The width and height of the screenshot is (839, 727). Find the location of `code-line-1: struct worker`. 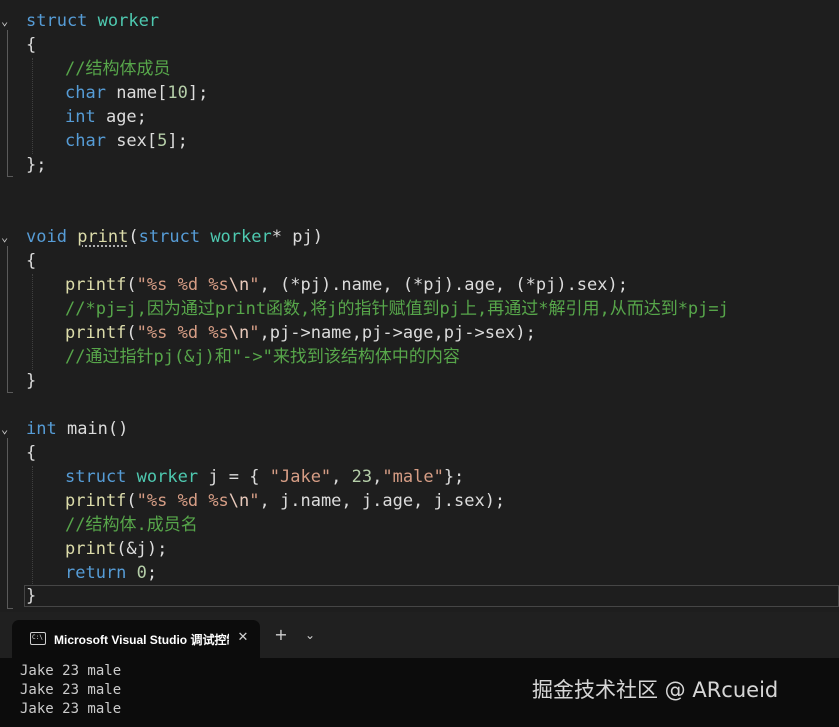

code-line-1: struct worker is located at coordinates (92, 21).